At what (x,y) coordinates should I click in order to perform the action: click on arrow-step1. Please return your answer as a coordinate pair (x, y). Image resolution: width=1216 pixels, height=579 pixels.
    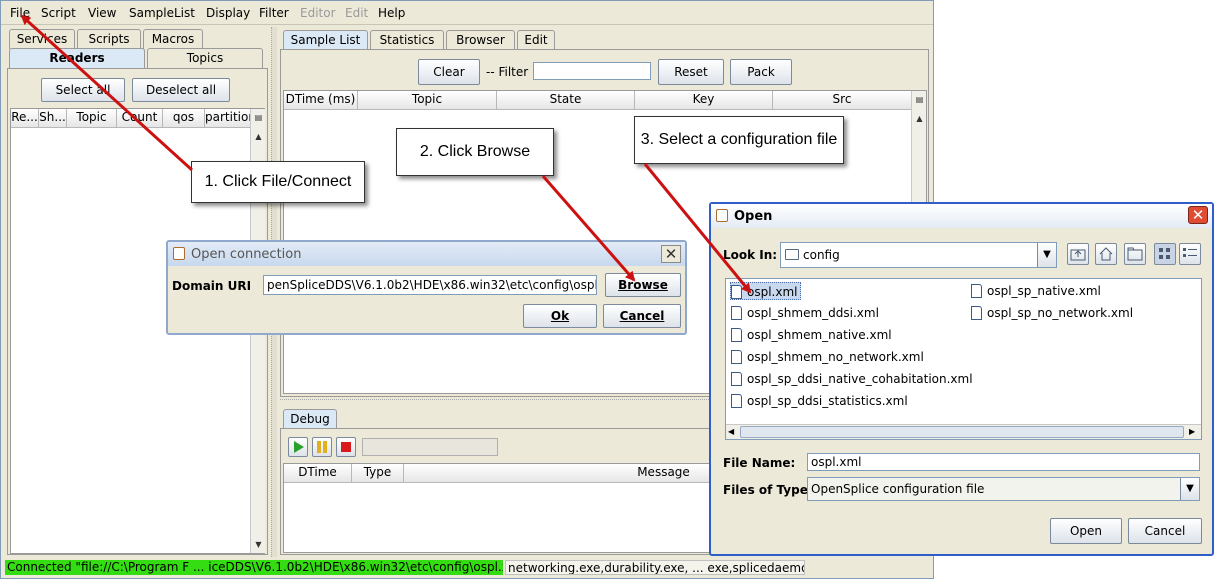
    Looking at the image, I should click on (107, 93).